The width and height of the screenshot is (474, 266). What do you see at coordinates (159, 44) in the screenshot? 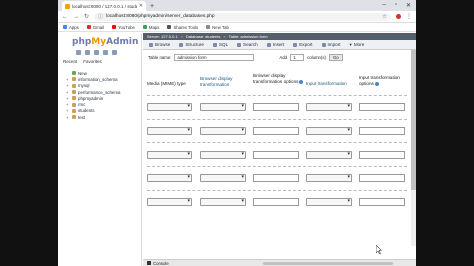
I see `tab-browse: Browse` at bounding box center [159, 44].